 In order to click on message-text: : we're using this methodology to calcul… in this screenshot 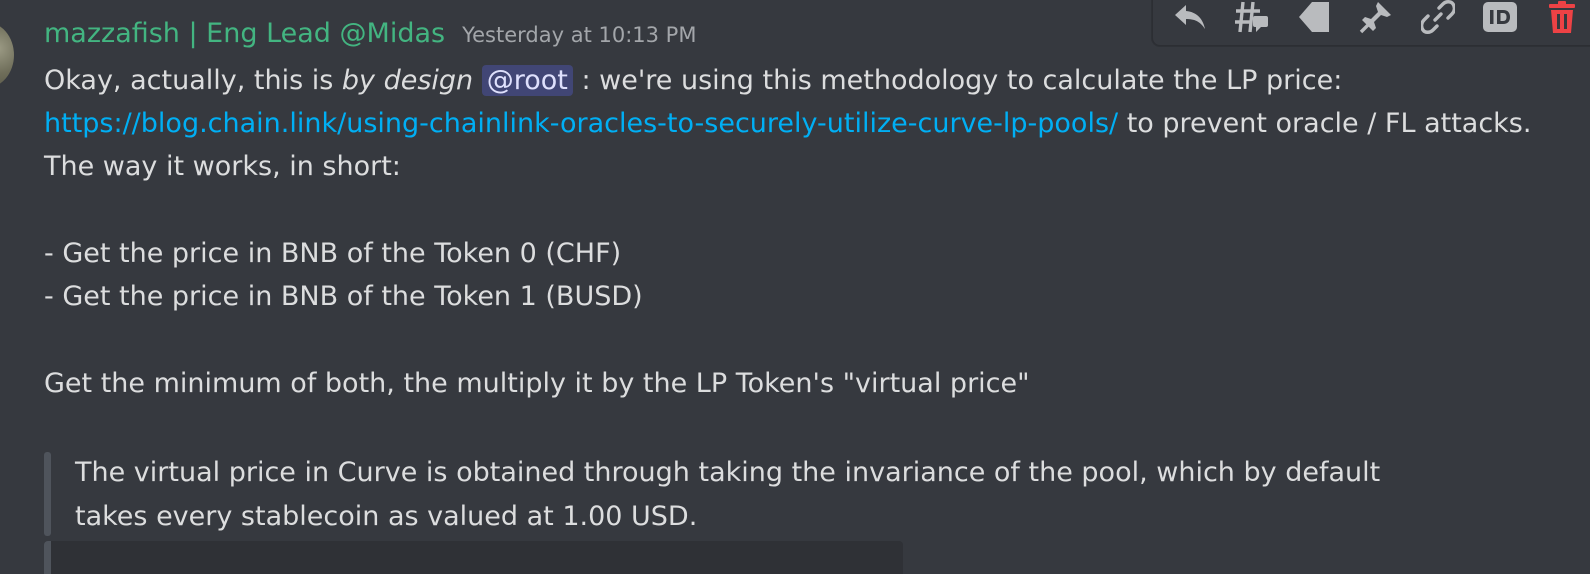, I will do `click(957, 80)`.